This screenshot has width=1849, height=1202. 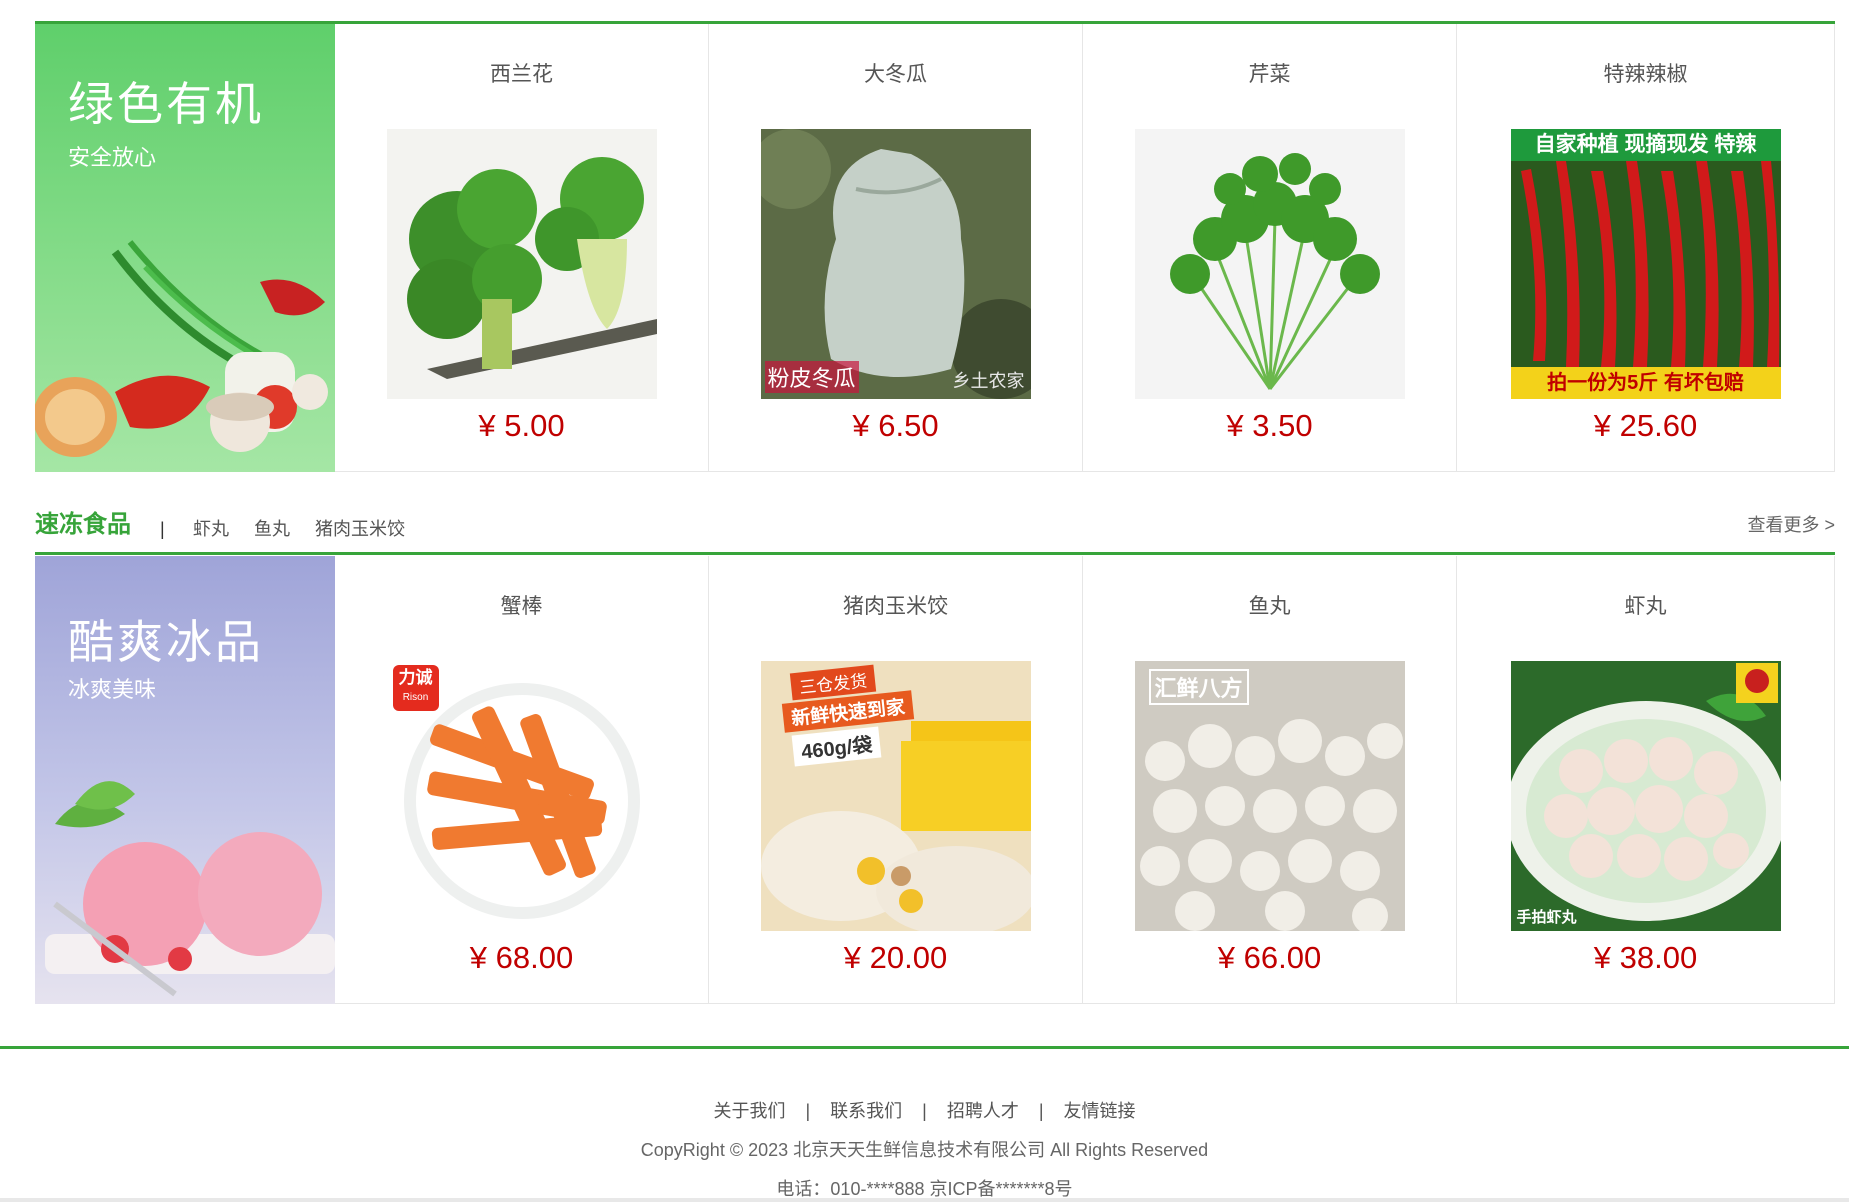 I want to click on product-price: ¥ 68.00, so click(x=521, y=957).